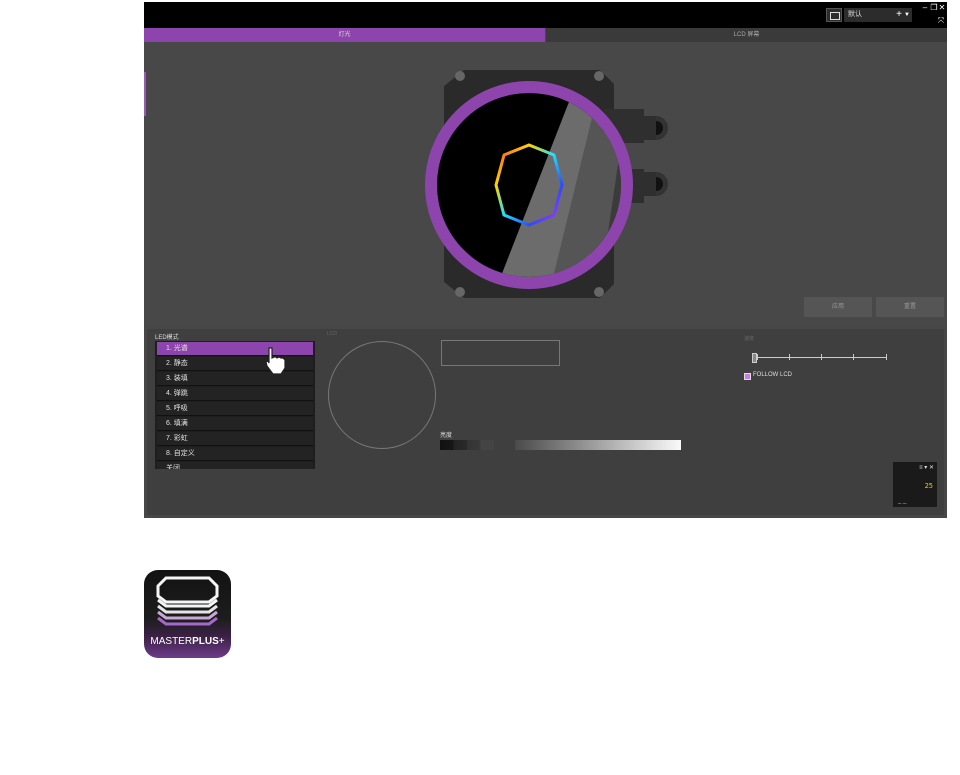 Image resolution: width=960 pixels, height=775 pixels. What do you see at coordinates (926, 467) in the screenshot?
I see `widget-controls-icon: ≡ ▾ ✕` at bounding box center [926, 467].